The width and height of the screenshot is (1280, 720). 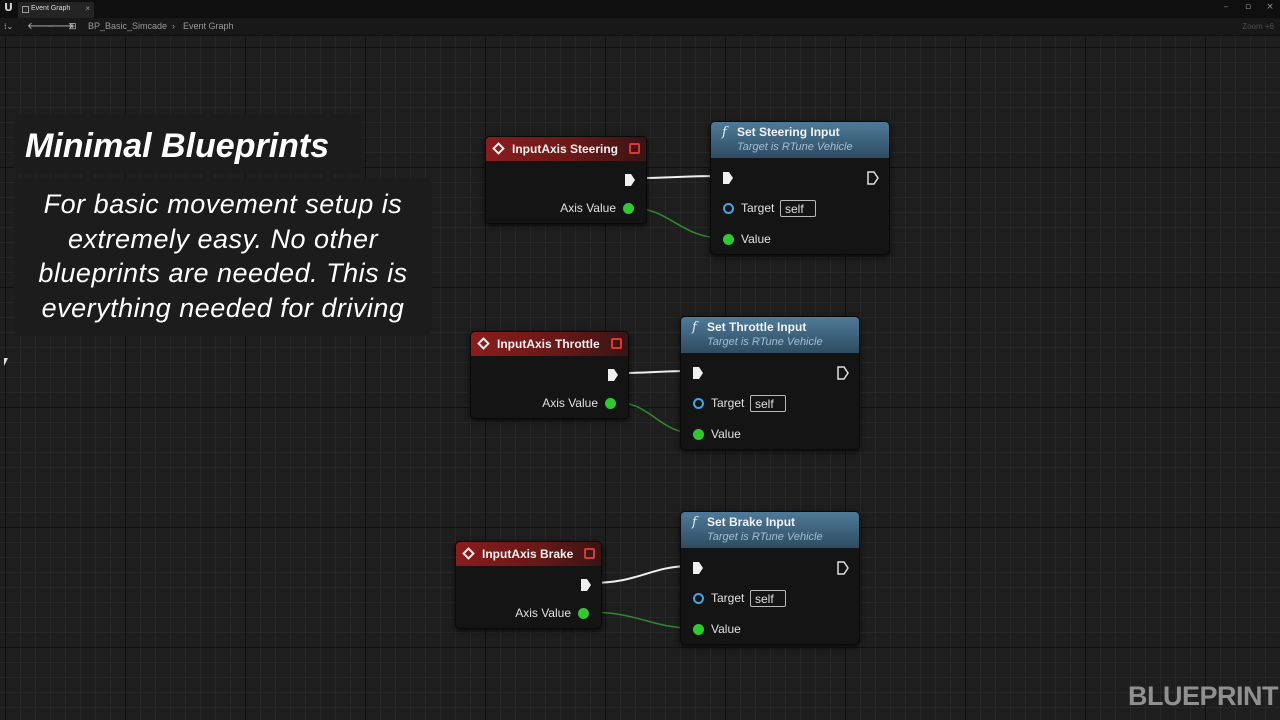 What do you see at coordinates (1226, 7) in the screenshot?
I see `minimize-button: –` at bounding box center [1226, 7].